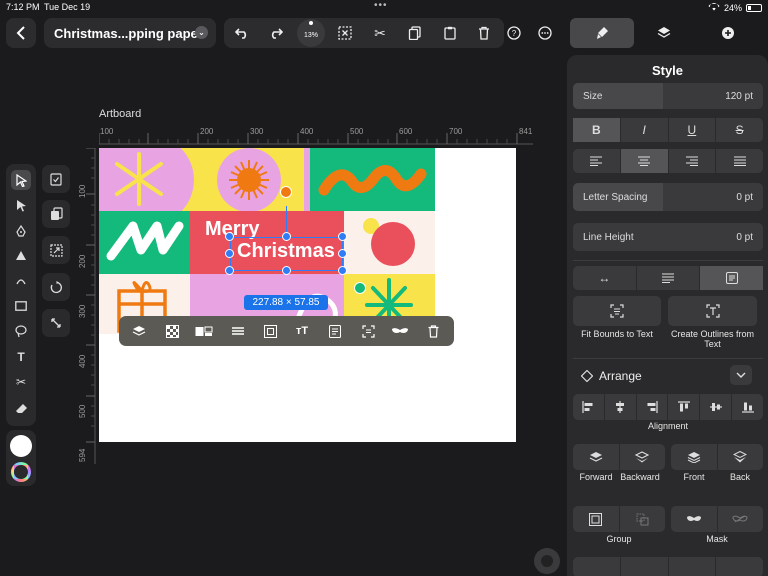 The width and height of the screenshot is (768, 576). I want to click on undo-icon, so click(242, 33).